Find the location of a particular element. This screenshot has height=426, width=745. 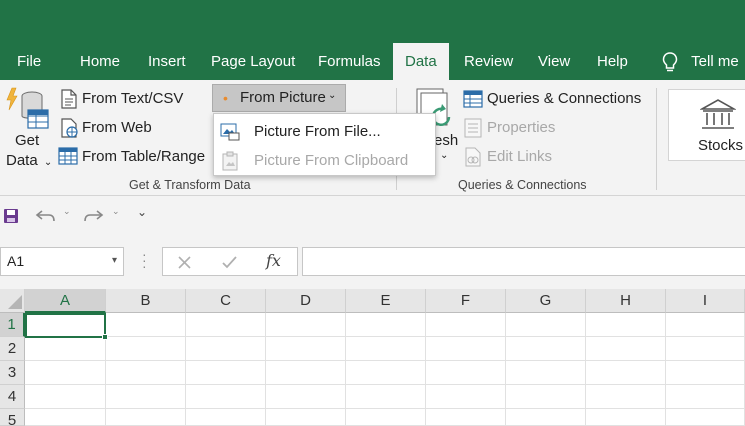

row-header: 3 is located at coordinates (12, 373).